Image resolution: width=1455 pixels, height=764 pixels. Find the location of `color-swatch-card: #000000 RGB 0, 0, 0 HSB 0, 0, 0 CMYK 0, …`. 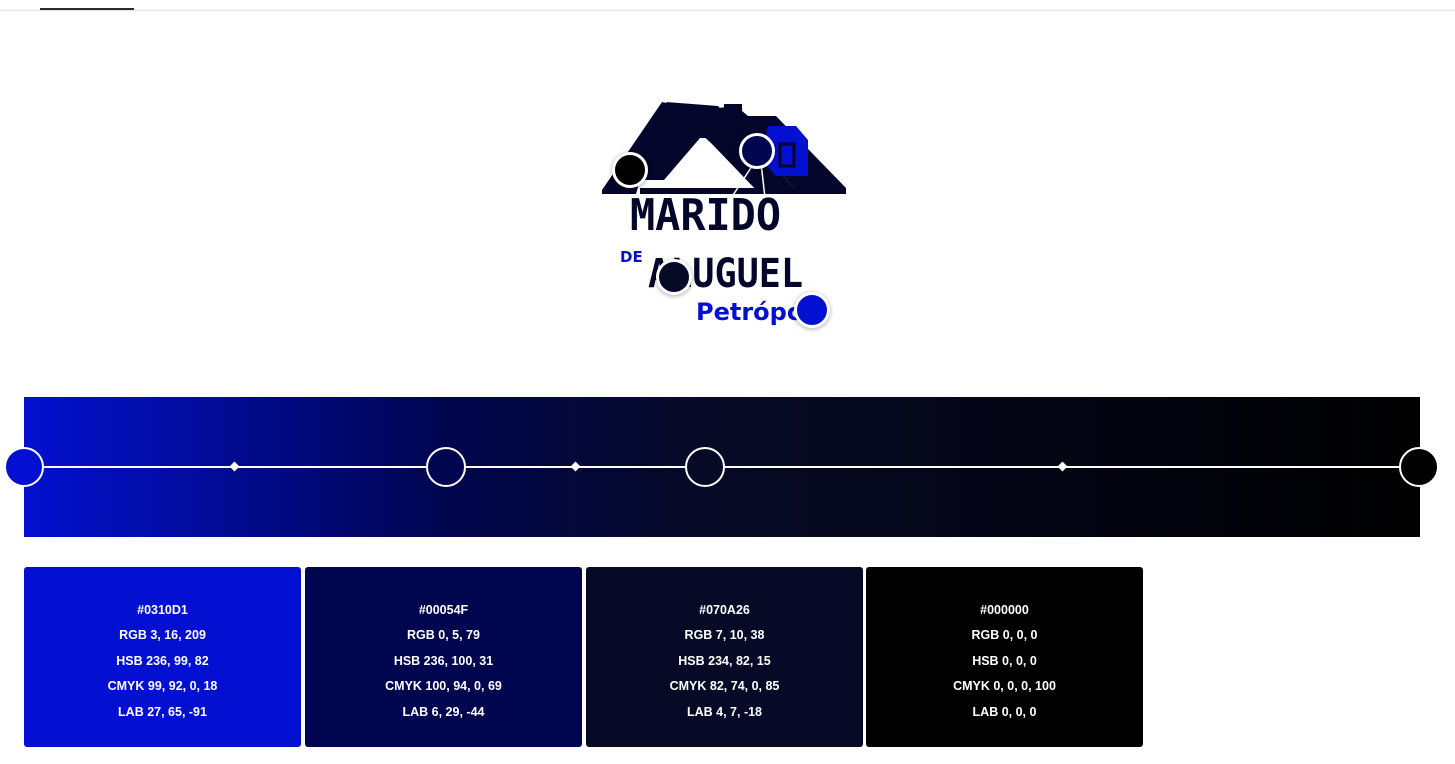

color-swatch-card: #000000 RGB 0, 0, 0 HSB 0, 0, 0 CMYK 0, … is located at coordinates (1004, 657).